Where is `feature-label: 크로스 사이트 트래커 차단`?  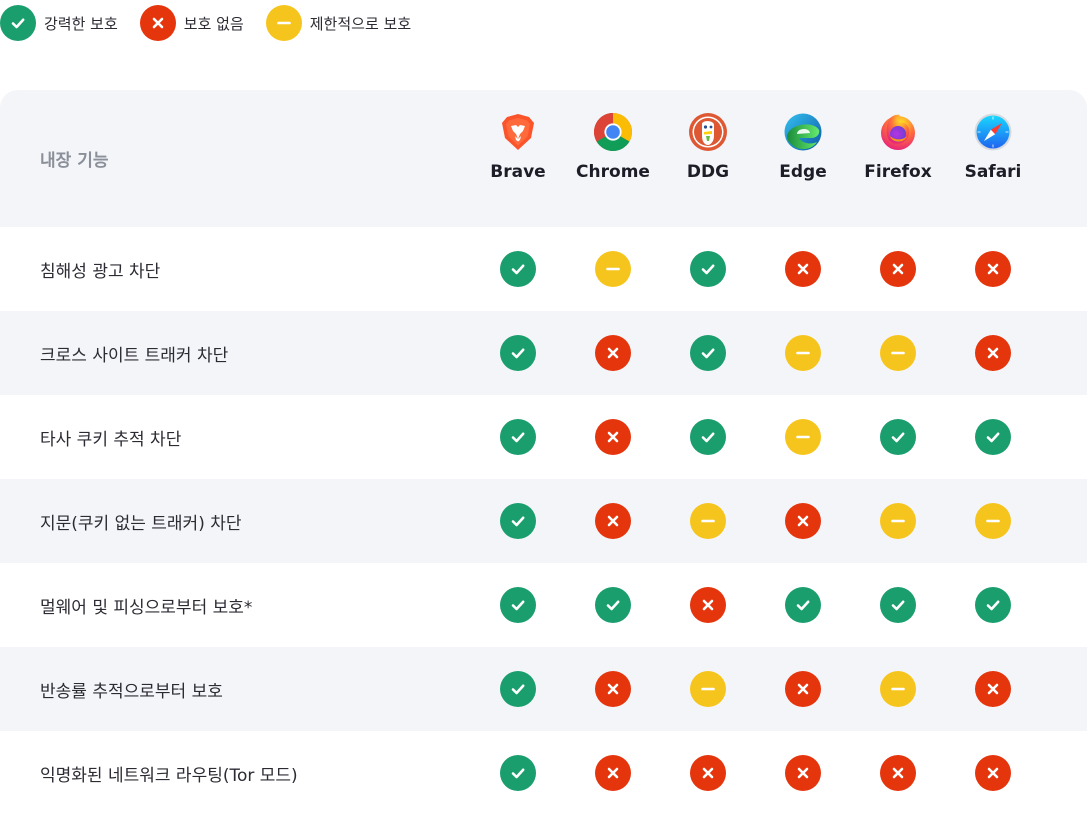
feature-label: 크로스 사이트 트래커 차단 is located at coordinates (134, 355).